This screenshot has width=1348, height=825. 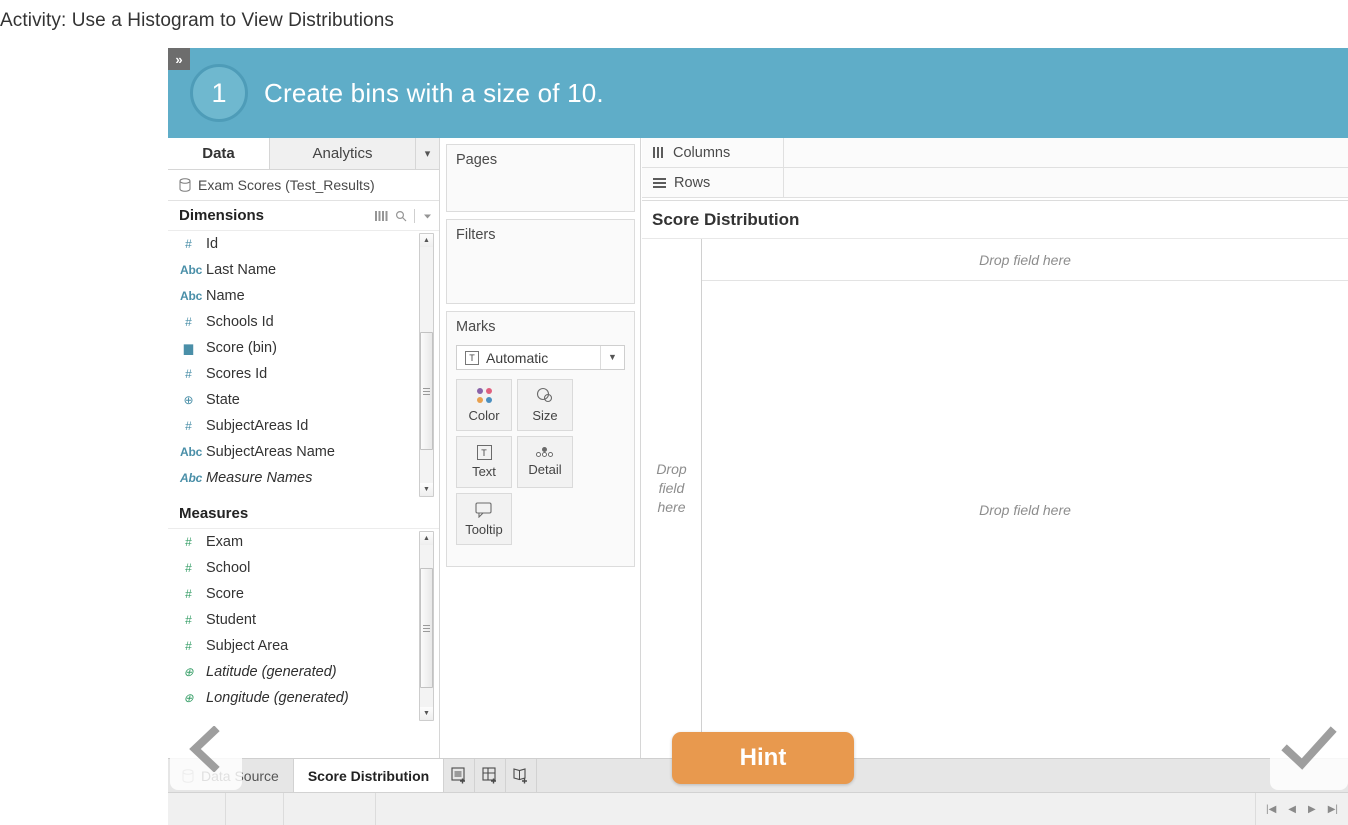 What do you see at coordinates (303, 646) in the screenshot?
I see `field-item: # Subject Area` at bounding box center [303, 646].